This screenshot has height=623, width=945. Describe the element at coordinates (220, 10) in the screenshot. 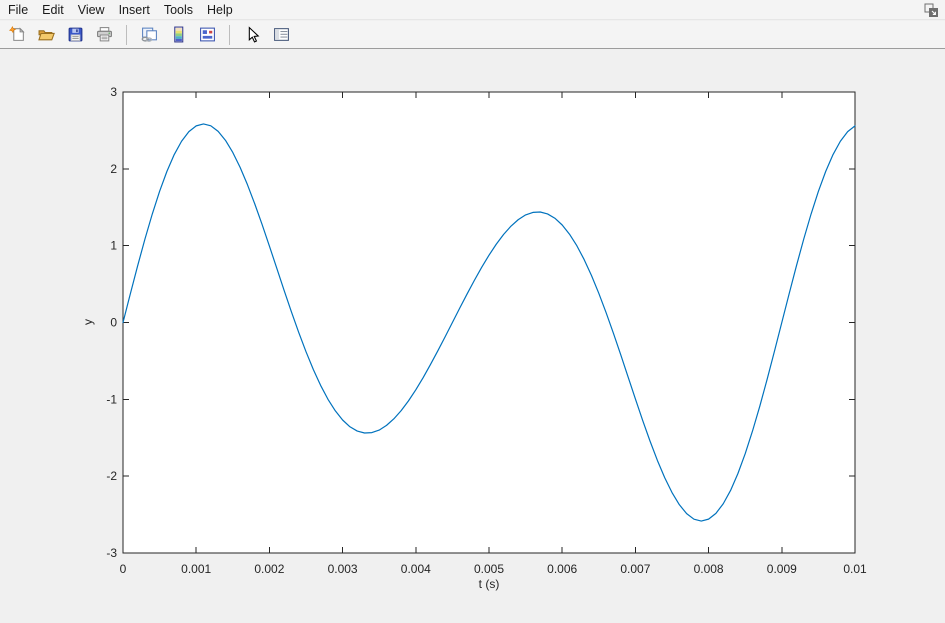

I see `menu-help: Help` at that location.